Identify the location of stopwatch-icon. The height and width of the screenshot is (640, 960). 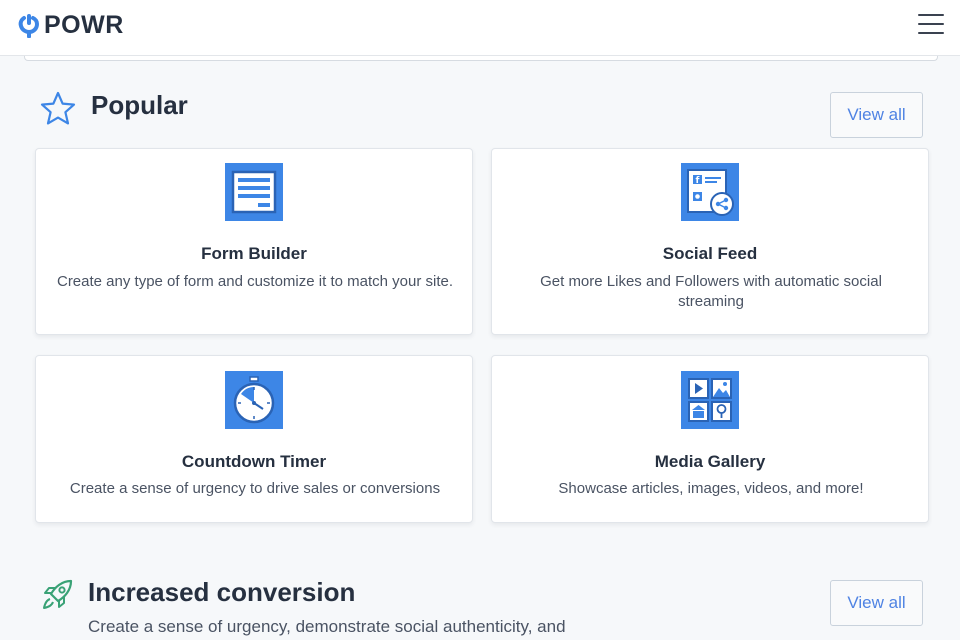
(254, 400).